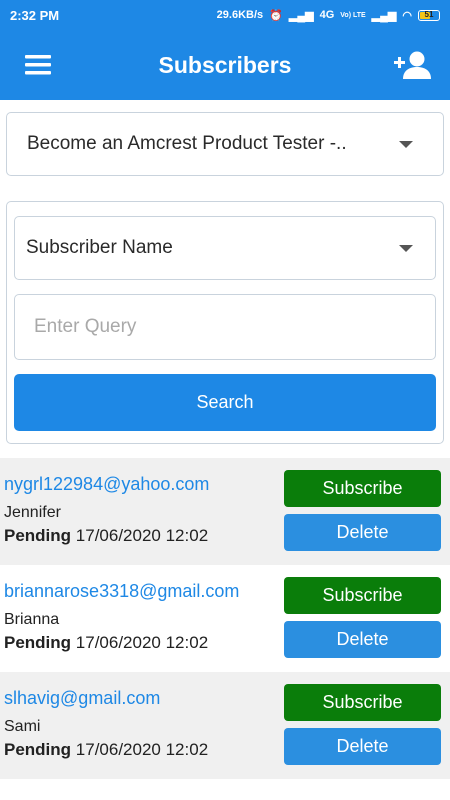 The width and height of the screenshot is (450, 800). I want to click on status-indicators: 29.6KB/s ⏰ ▂▄▆ 4G Vo) LTE ▂▄▆ ◠ 51, so click(328, 15).